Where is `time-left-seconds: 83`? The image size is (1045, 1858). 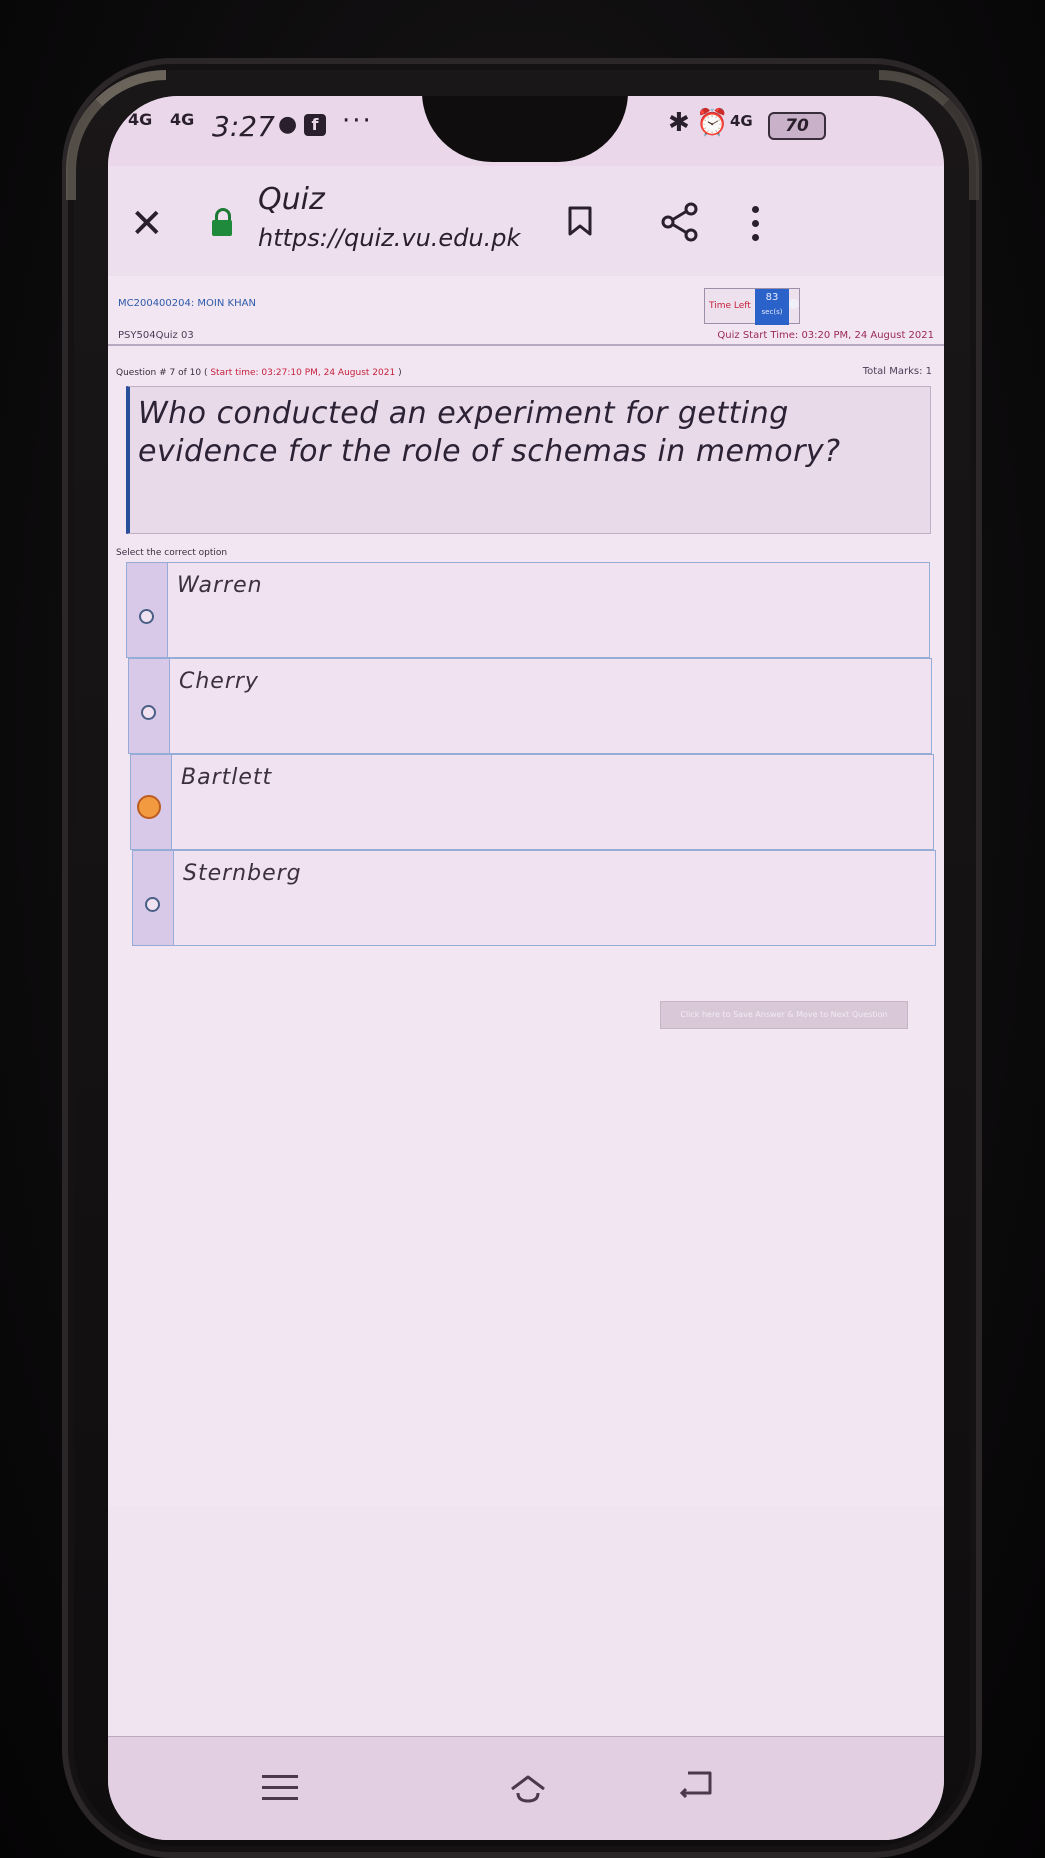
time-left-seconds: 83 is located at coordinates (772, 297).